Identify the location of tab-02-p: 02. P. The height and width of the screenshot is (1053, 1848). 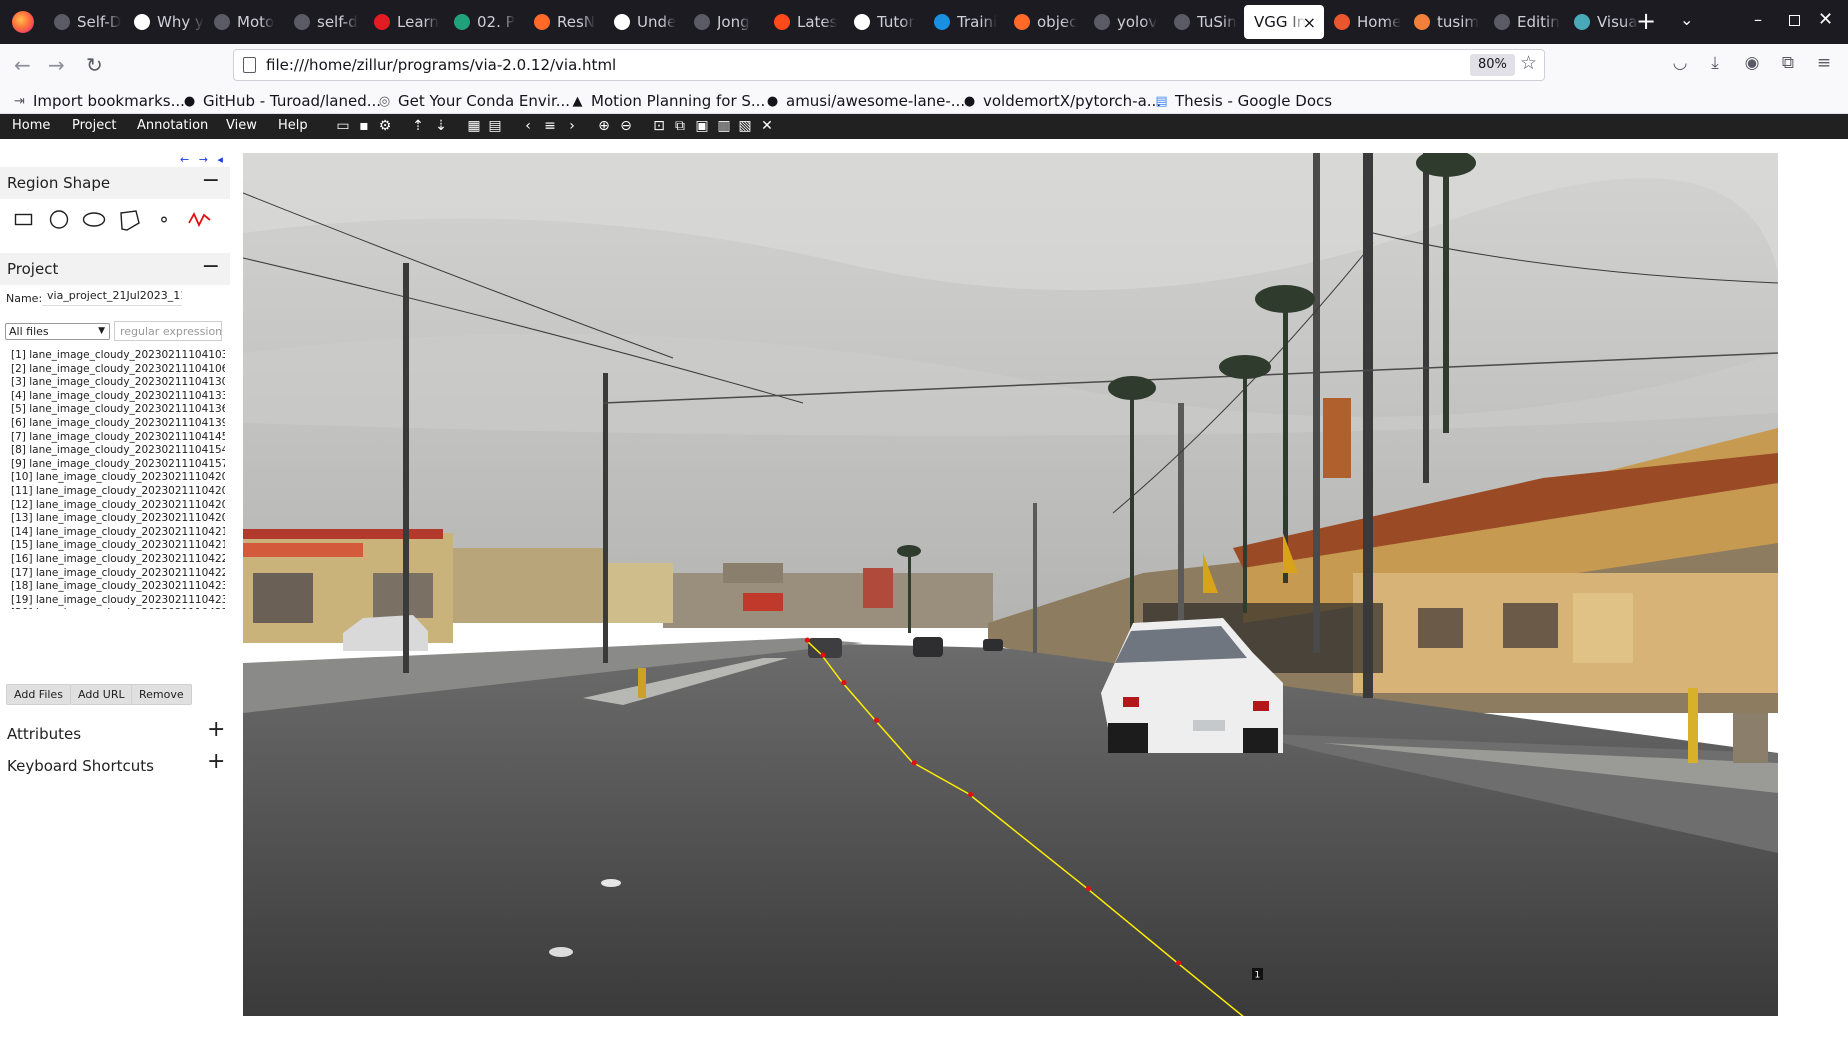
(484, 22).